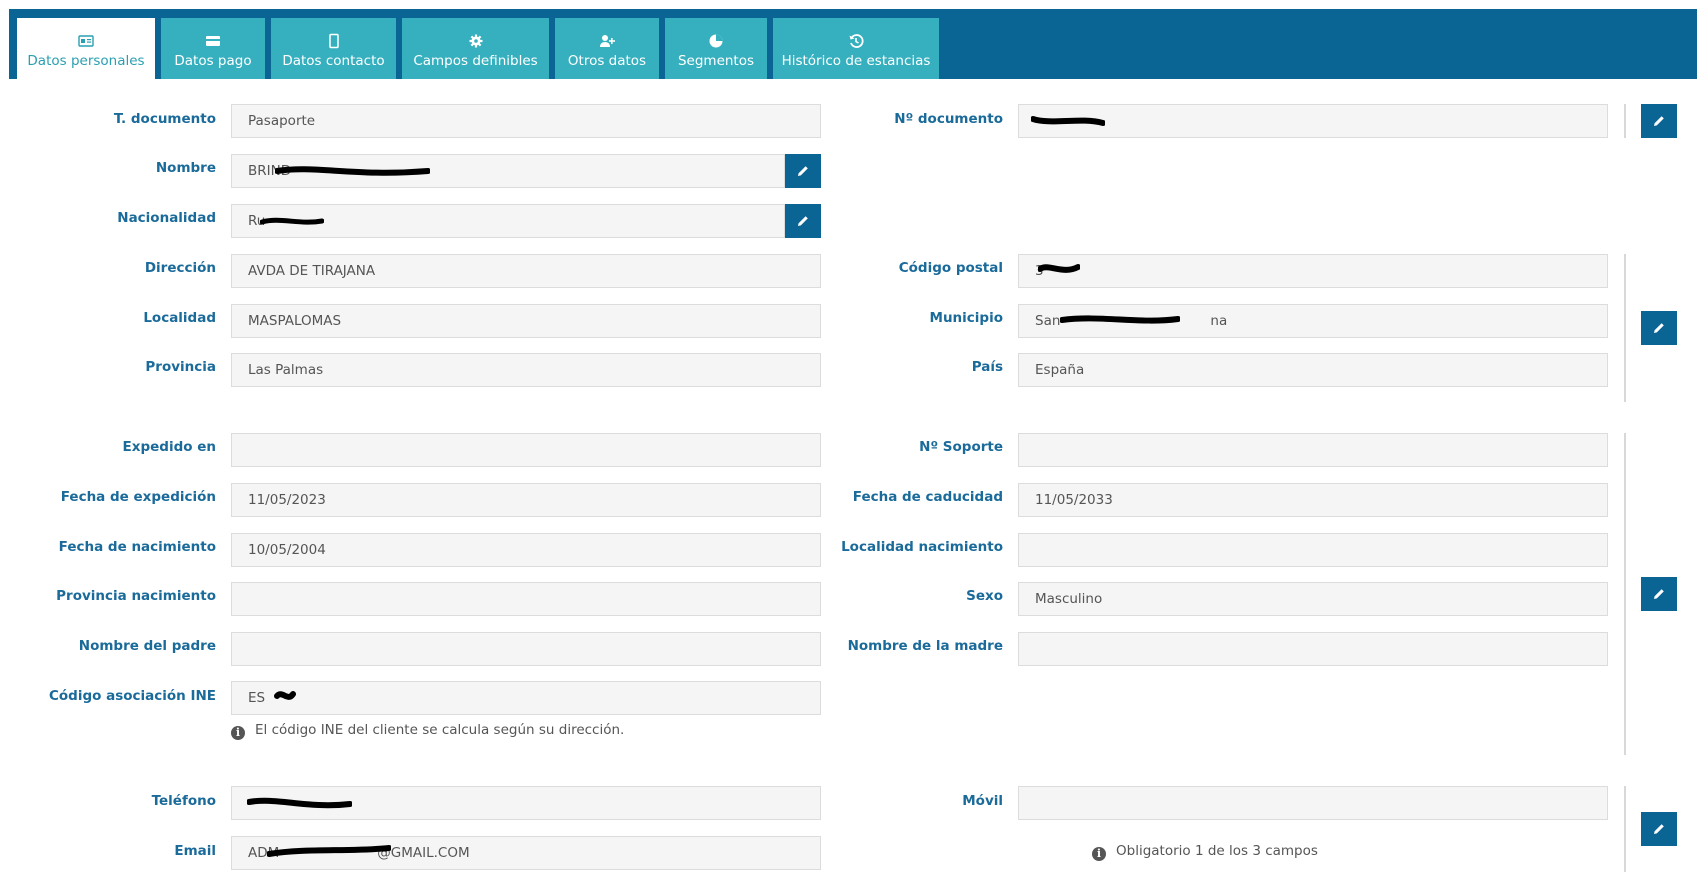  Describe the element at coordinates (137, 547) in the screenshot. I see `label-fecha-nacimiento: Fecha de nacimiento` at that location.